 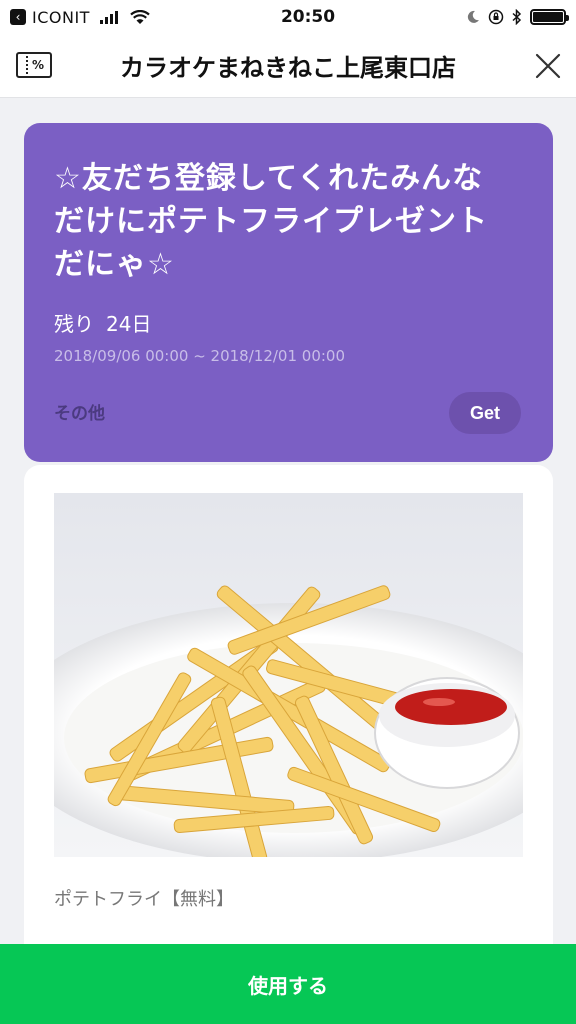 I want to click on battery-fill, so click(x=548, y=17).